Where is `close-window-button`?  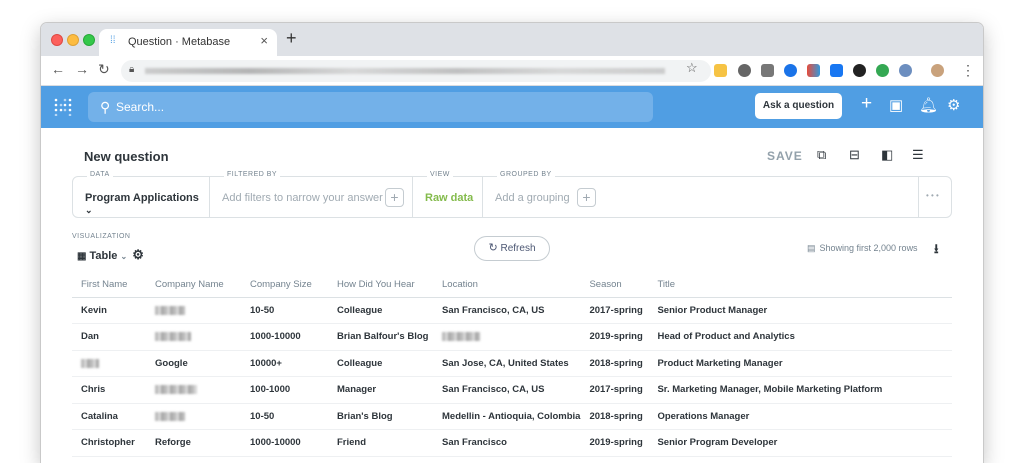
close-window-button is located at coordinates (57, 40).